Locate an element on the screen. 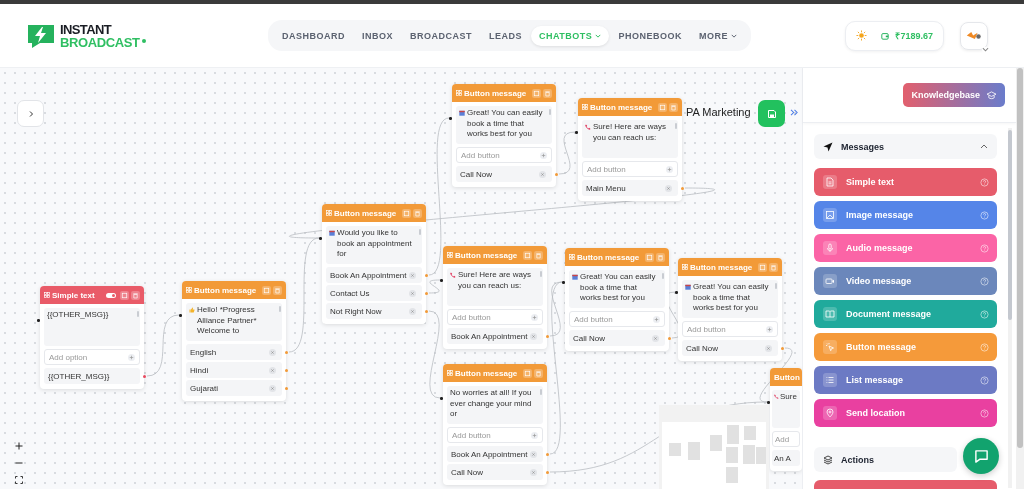 This screenshot has height=489, width=1024. option-row: An A is located at coordinates (786, 458).